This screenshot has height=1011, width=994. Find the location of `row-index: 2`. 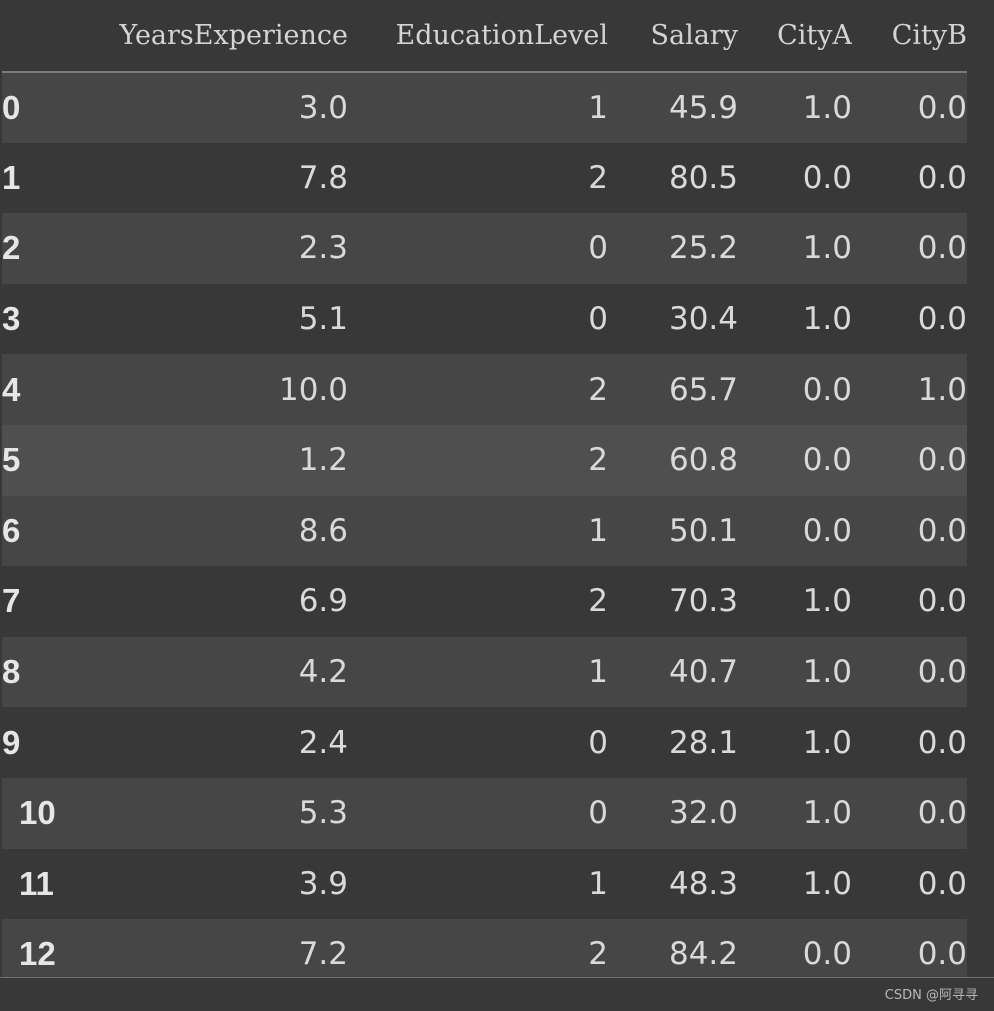

row-index: 2 is located at coordinates (11, 248).